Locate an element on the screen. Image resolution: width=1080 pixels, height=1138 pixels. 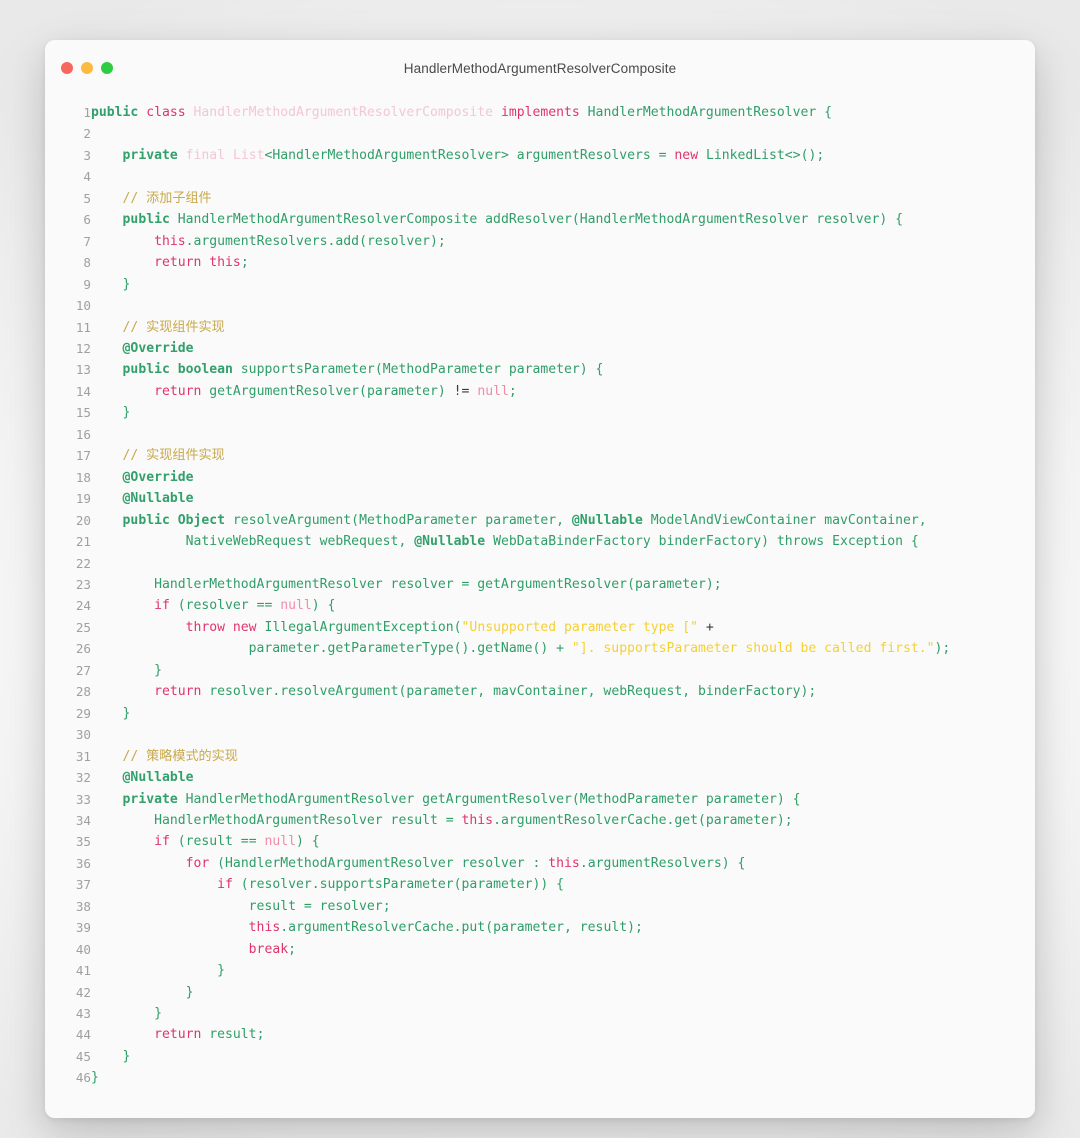
code-line: 29 } is located at coordinates (540, 713).